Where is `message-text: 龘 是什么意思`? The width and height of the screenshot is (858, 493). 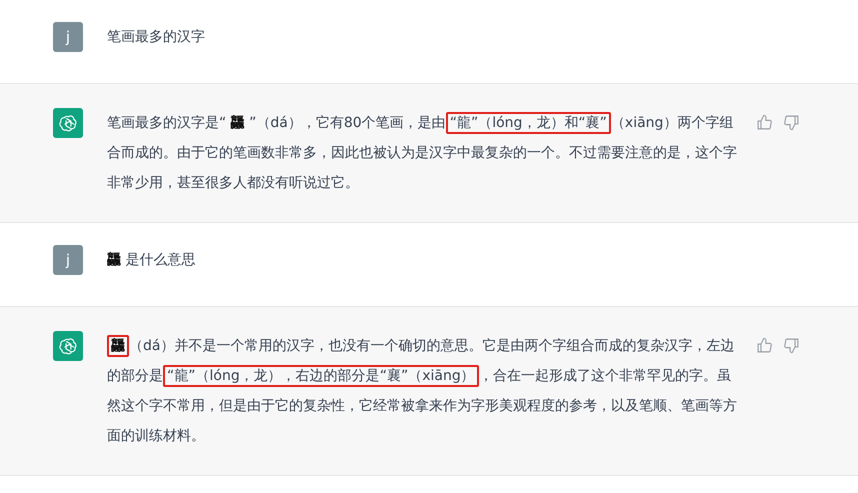 message-text: 龘 是什么意思 is located at coordinates (151, 260).